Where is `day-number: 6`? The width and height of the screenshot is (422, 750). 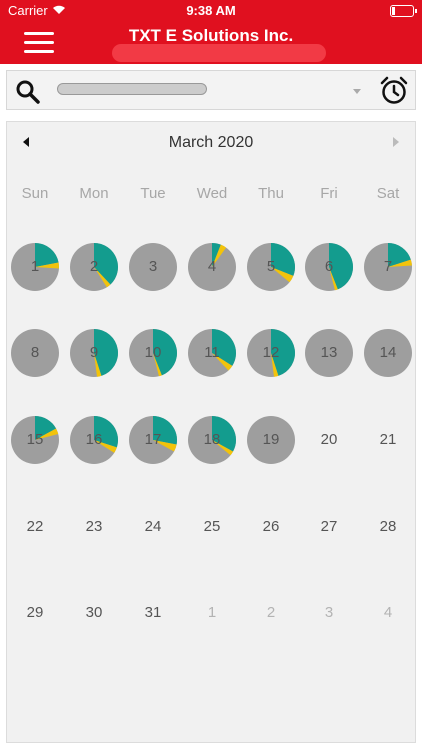
day-number: 6 is located at coordinates (329, 266).